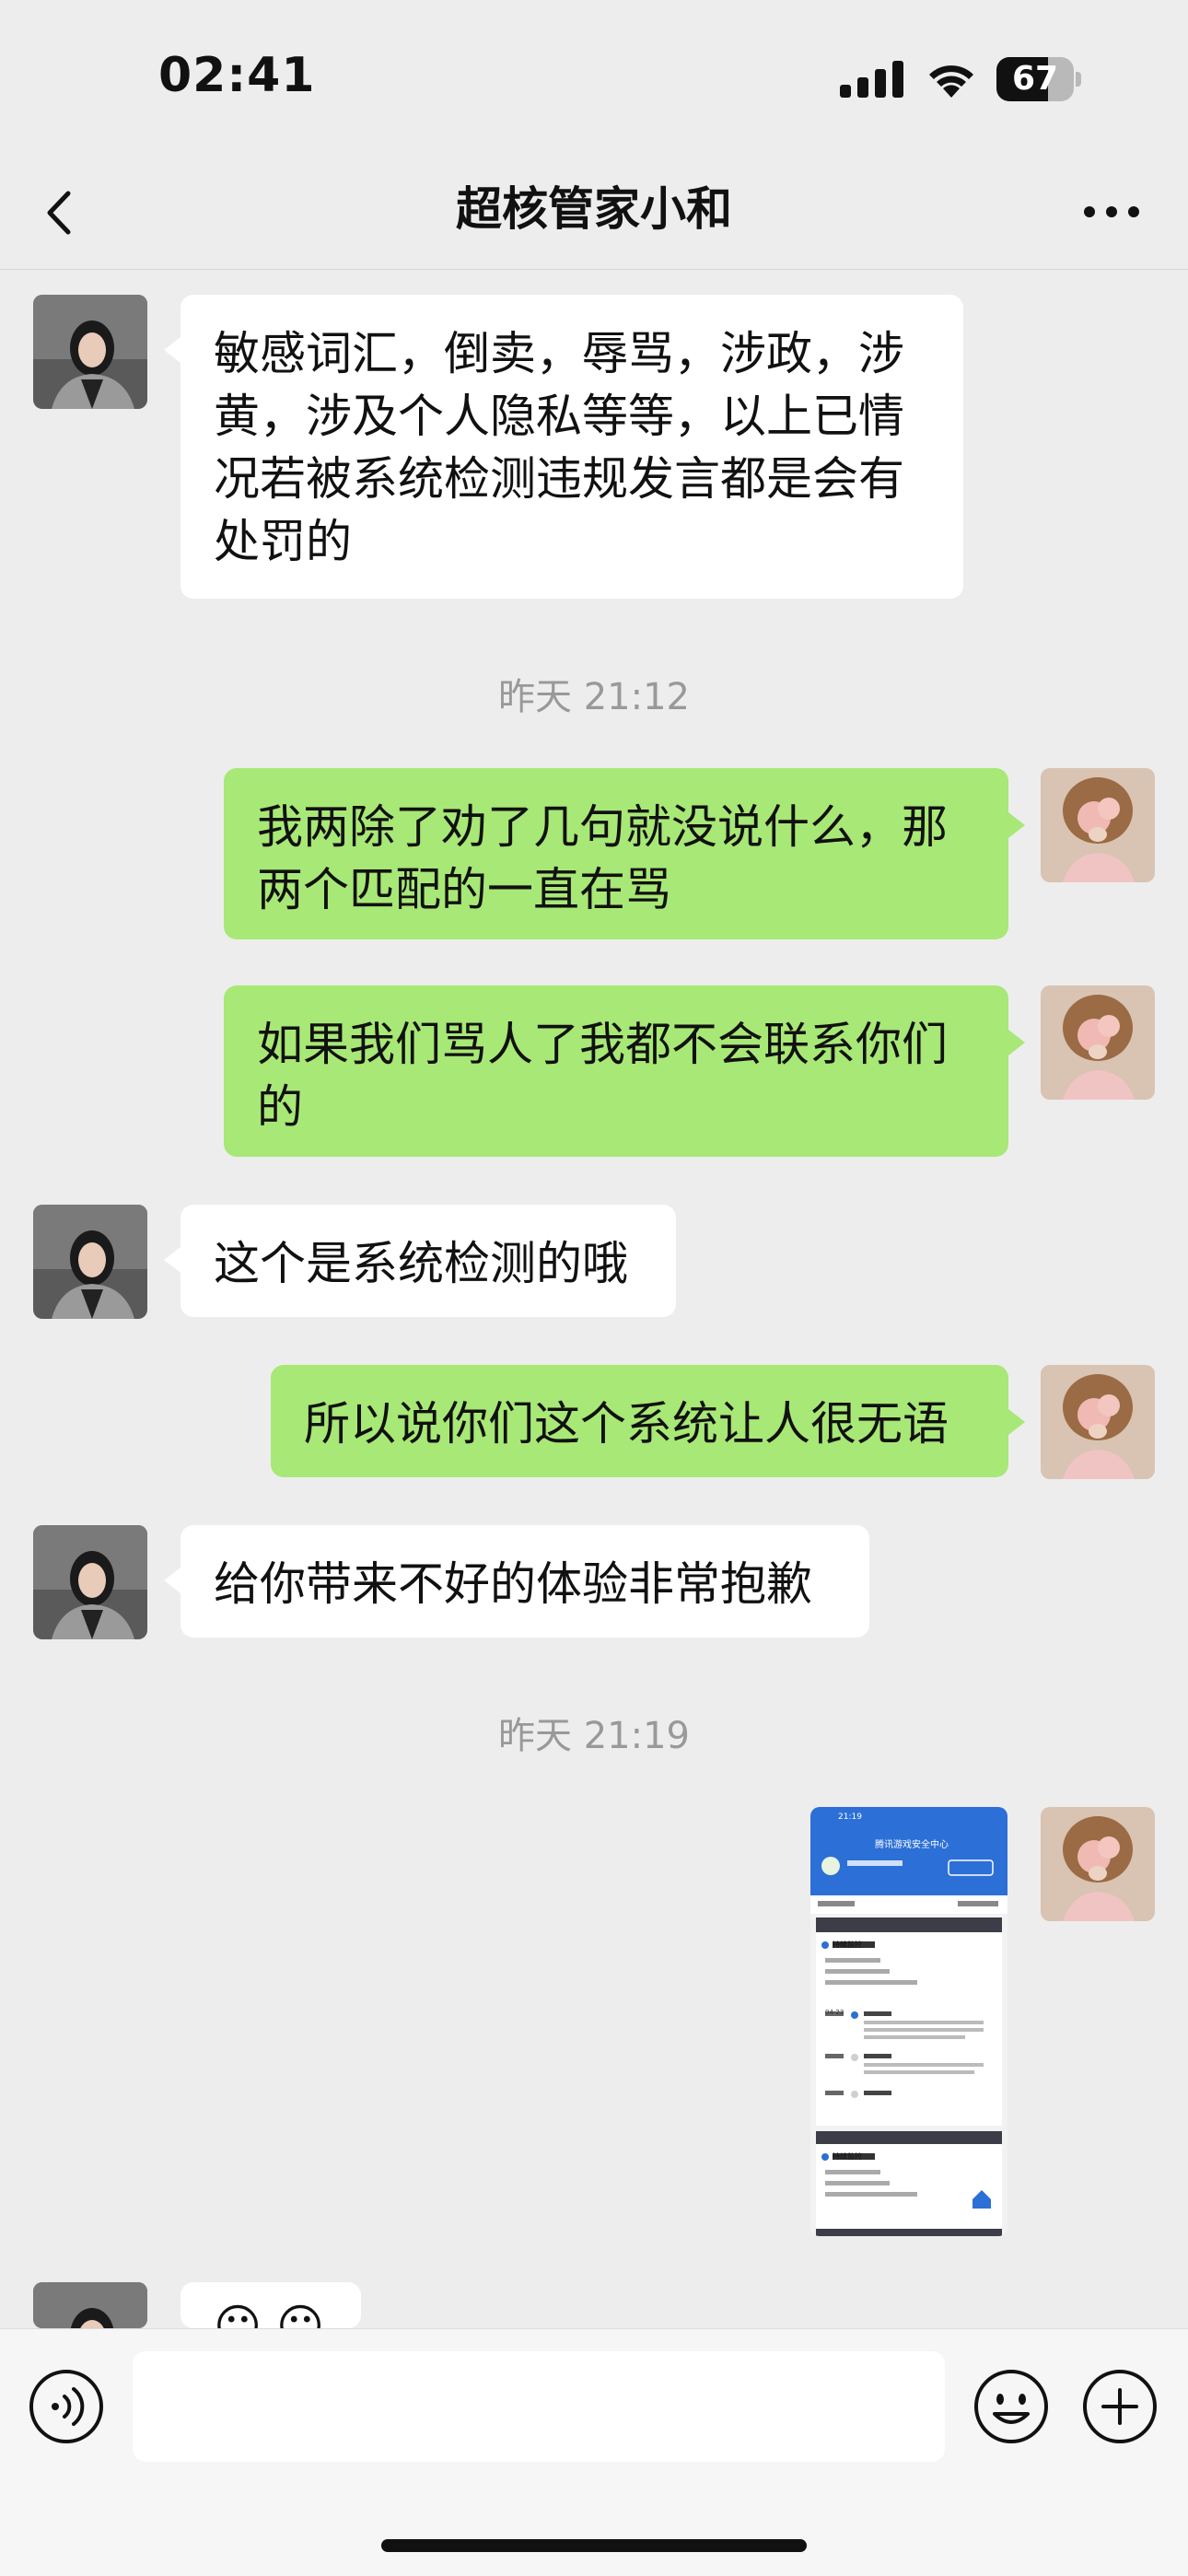  Describe the element at coordinates (835, 2012) in the screenshot. I see `thumb-date: 04-23` at that location.